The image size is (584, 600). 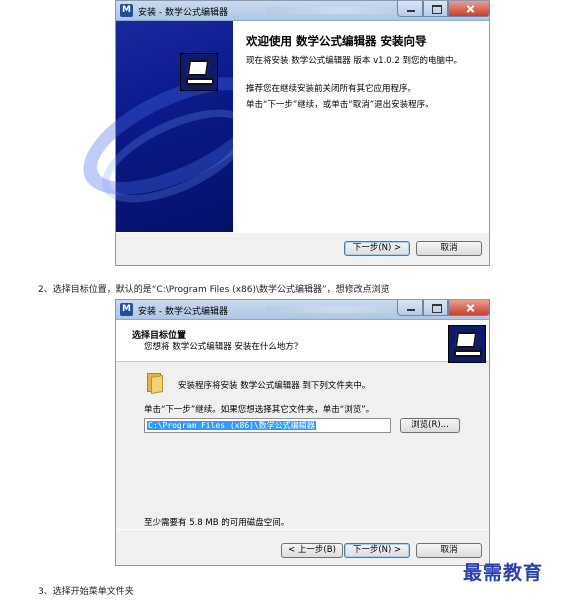 I want to click on welcome-title: 欢迎使用 数学公式编辑器 安装向导, so click(x=336, y=41).